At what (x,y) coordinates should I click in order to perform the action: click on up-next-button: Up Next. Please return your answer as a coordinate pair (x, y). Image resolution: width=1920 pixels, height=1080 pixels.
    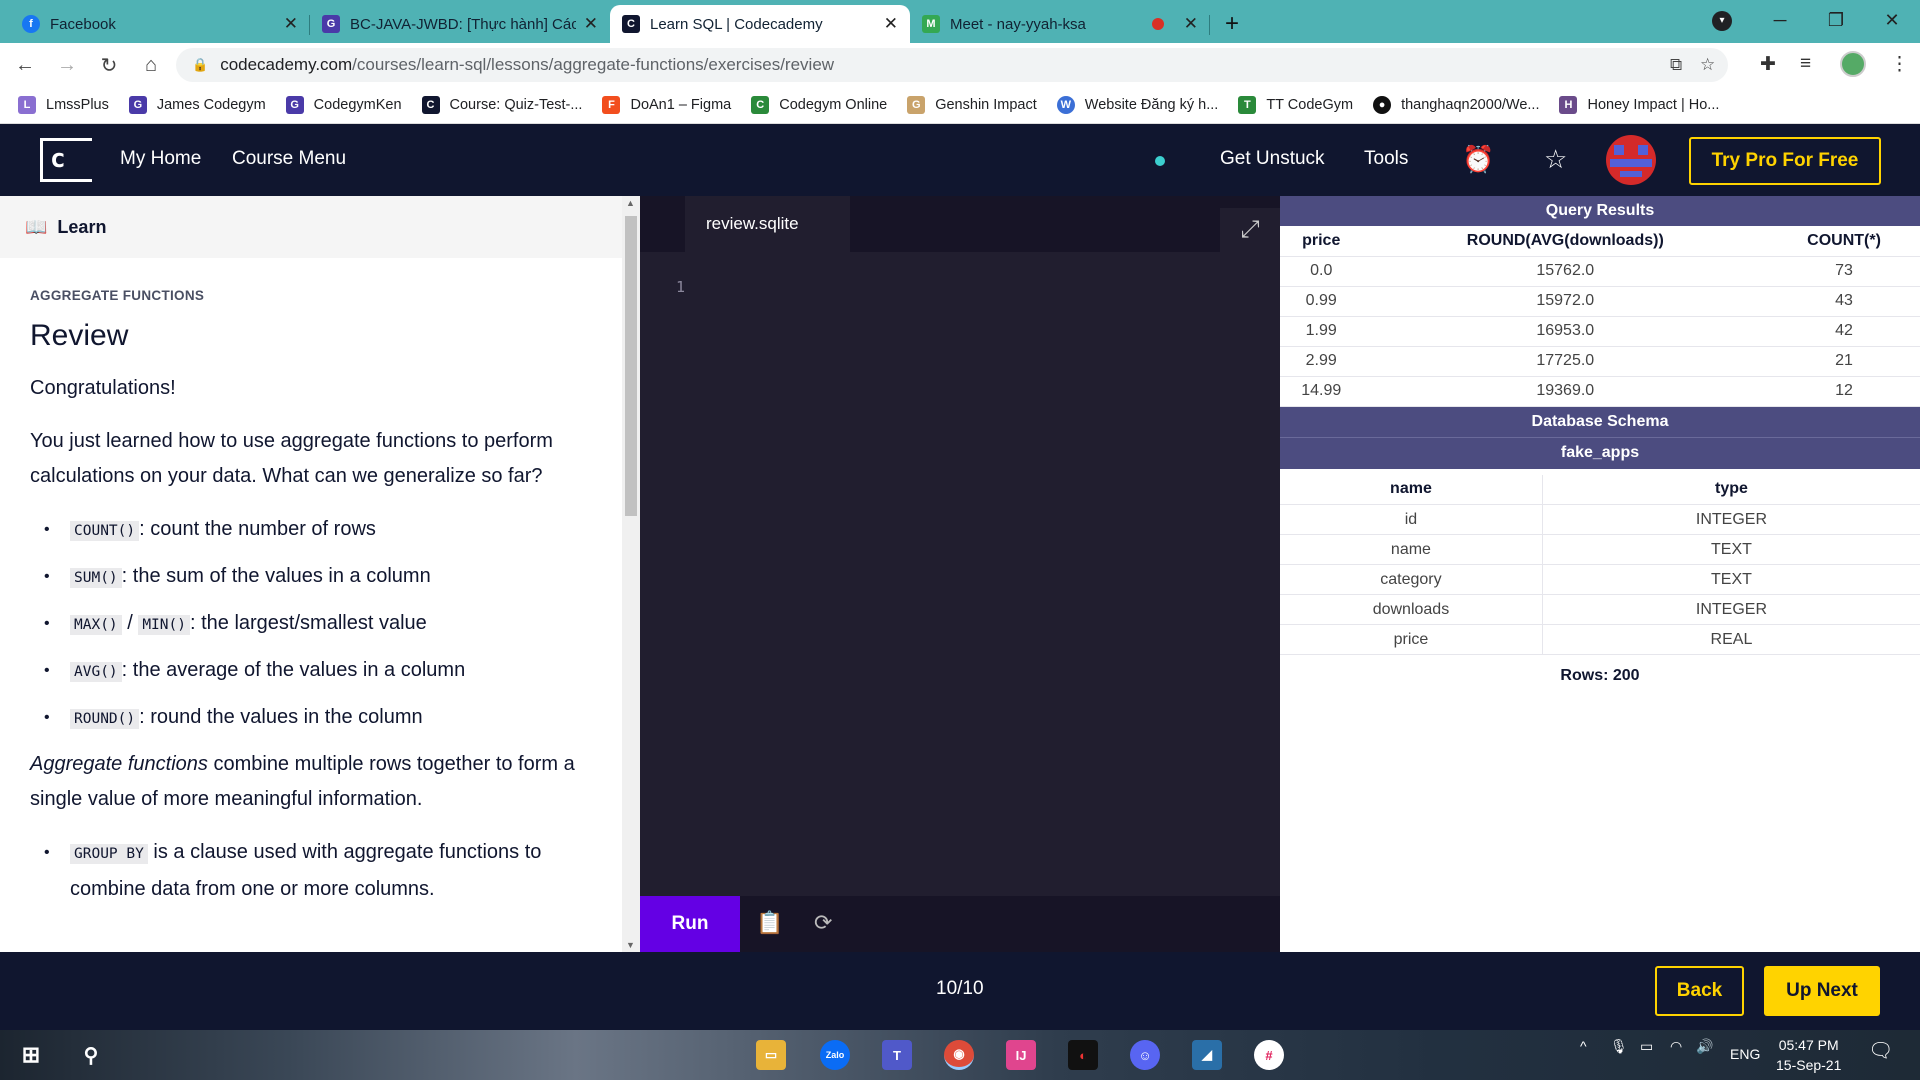
    Looking at the image, I should click on (1822, 991).